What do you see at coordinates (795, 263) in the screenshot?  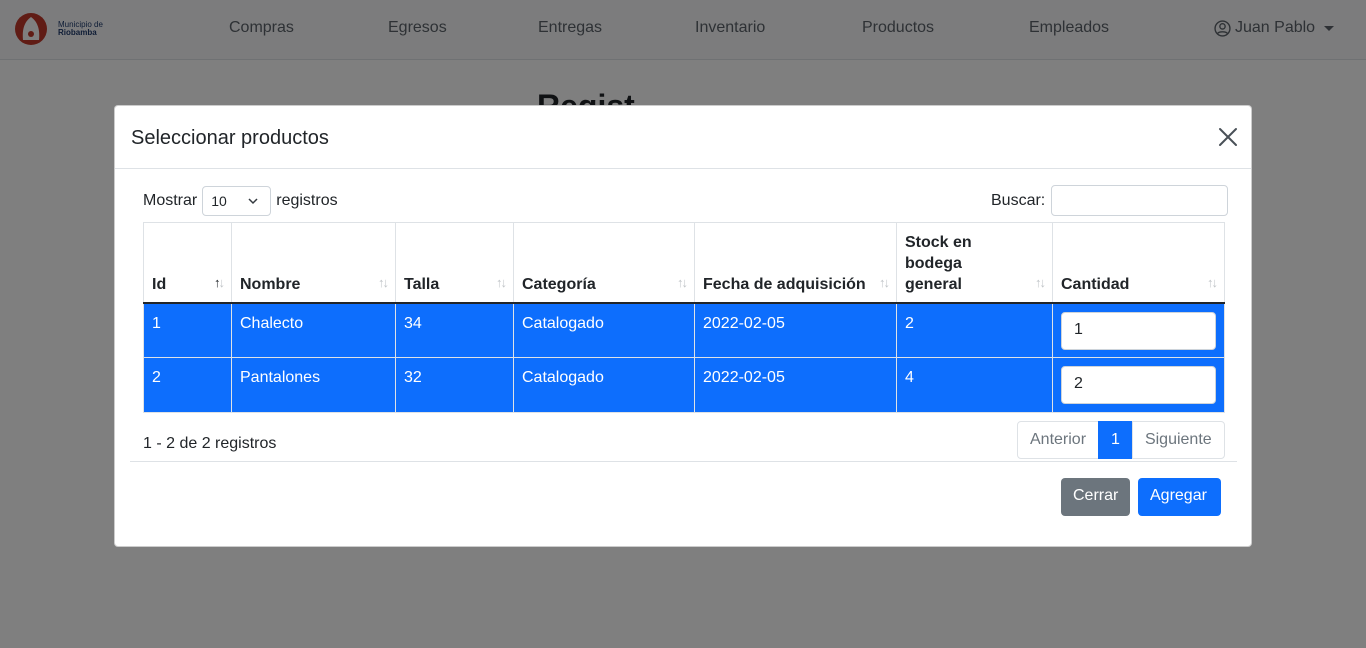 I see `col-fecha: Fecha de adquisición ↑↓` at bounding box center [795, 263].